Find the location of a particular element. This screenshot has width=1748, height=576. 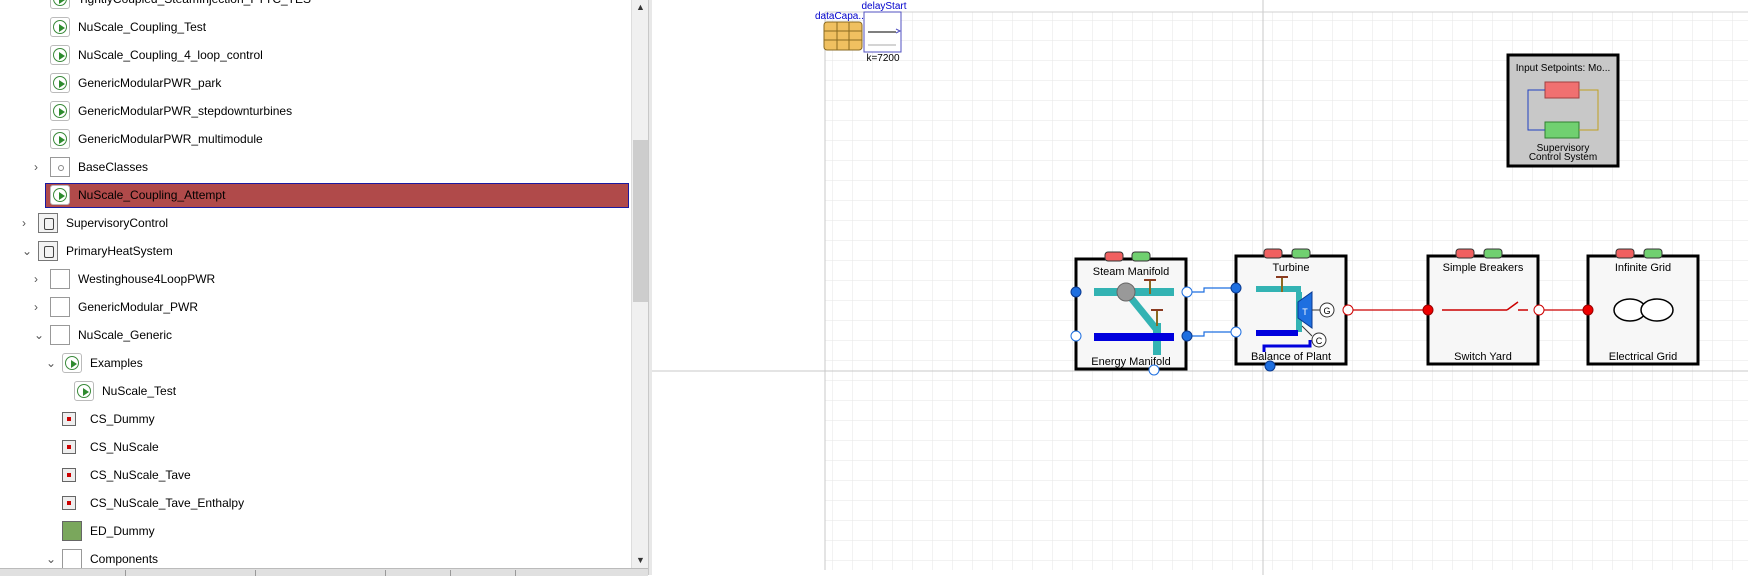

tree-item-label: NuScale_Test is located at coordinates (139, 391).